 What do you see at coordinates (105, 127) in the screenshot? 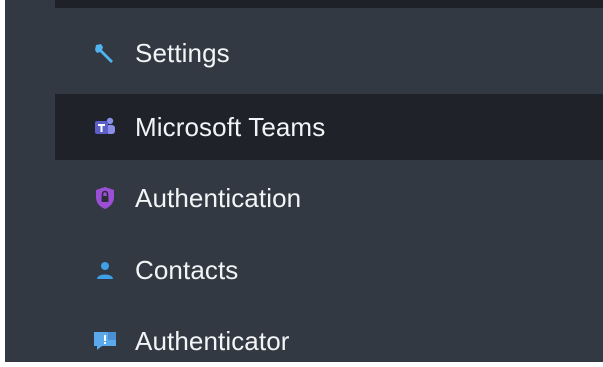
I see `teams-icon` at bounding box center [105, 127].